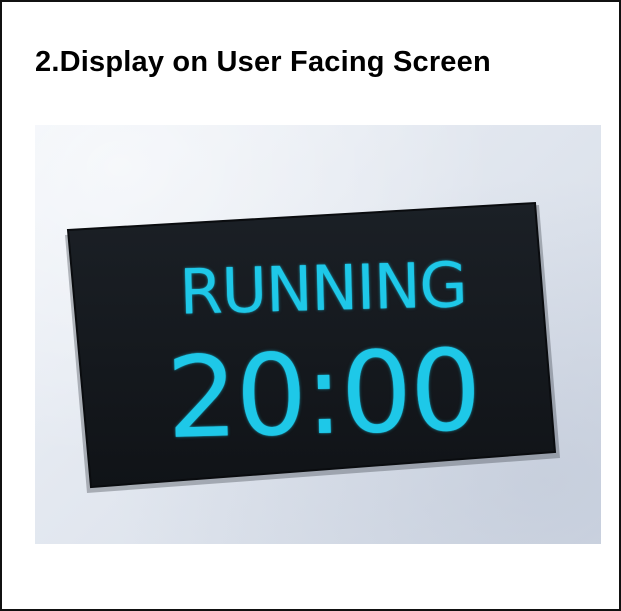 Image resolution: width=621 pixels, height=611 pixels. Describe the element at coordinates (323, 394) in the screenshot. I see `timer-readout: 20:00` at that location.